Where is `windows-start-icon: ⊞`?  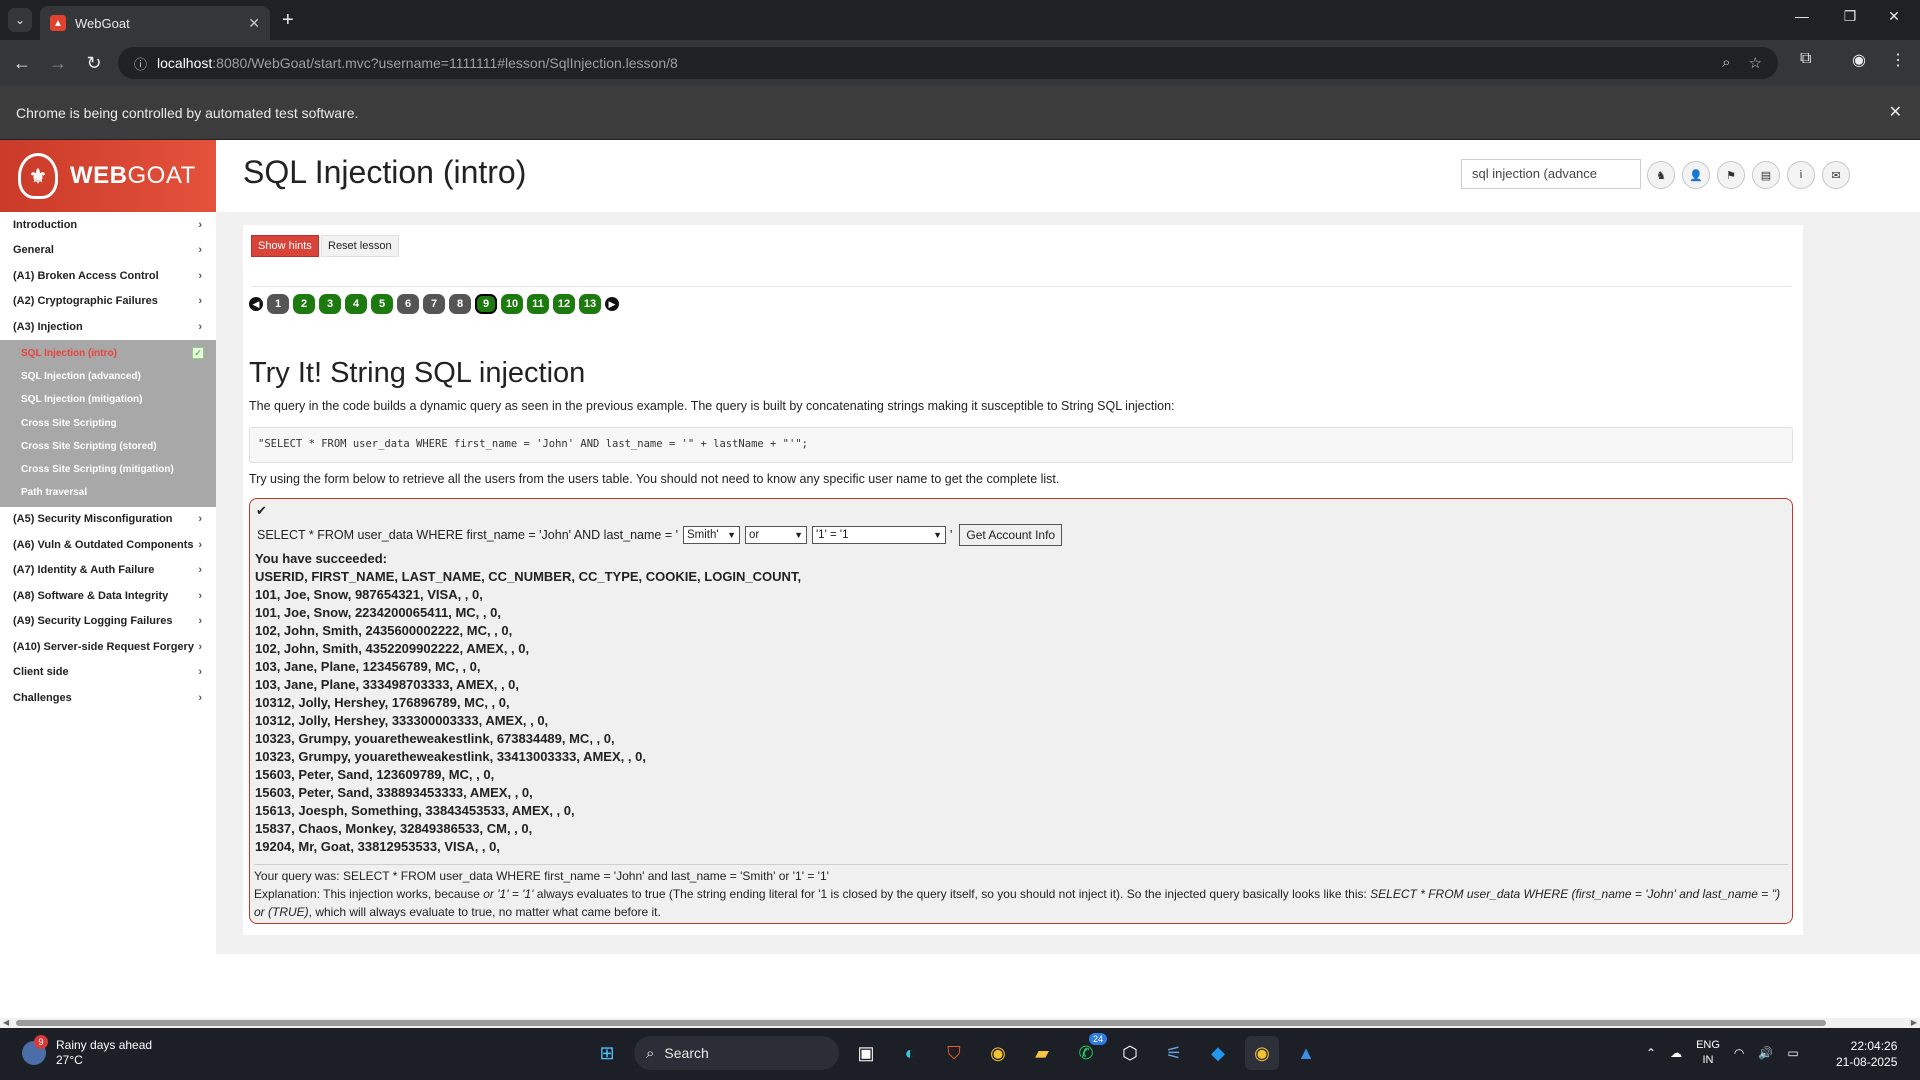
windows-start-icon: ⊞ is located at coordinates (607, 1053).